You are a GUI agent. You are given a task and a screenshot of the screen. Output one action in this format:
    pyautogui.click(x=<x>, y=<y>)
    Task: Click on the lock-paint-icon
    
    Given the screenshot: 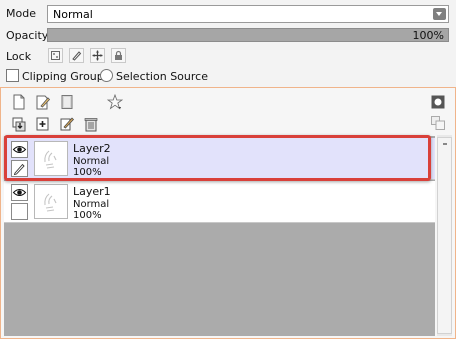 What is the action you would take?
    pyautogui.click(x=76, y=55)
    